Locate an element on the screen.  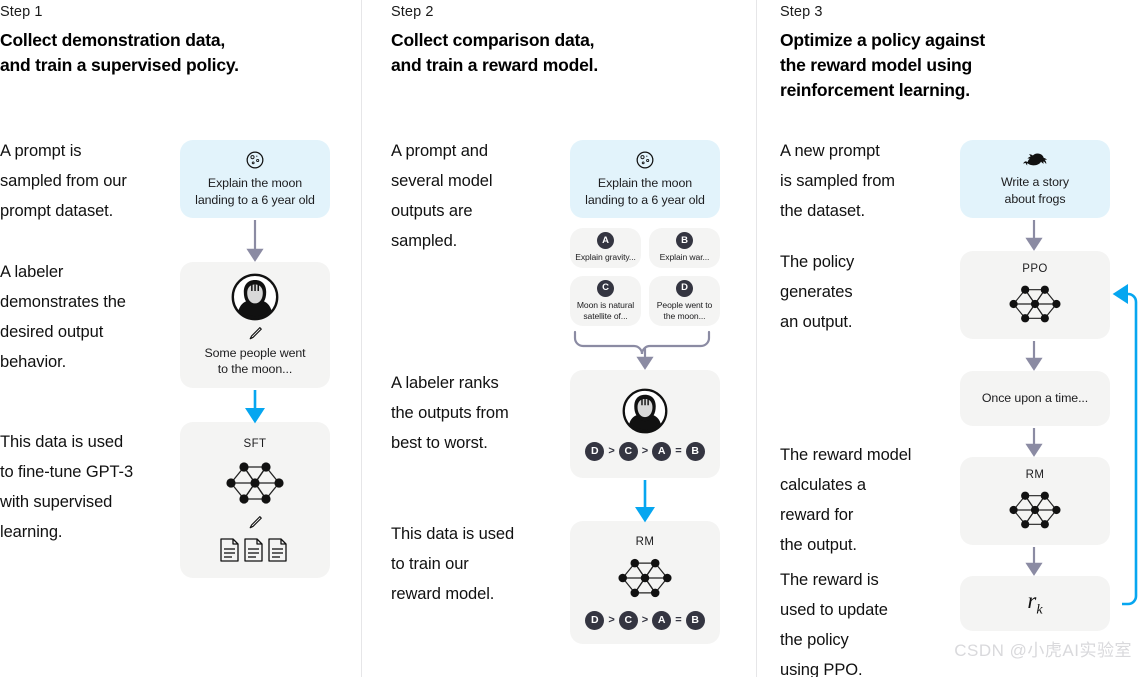
ppo-label: PPO is located at coordinates (1035, 268).